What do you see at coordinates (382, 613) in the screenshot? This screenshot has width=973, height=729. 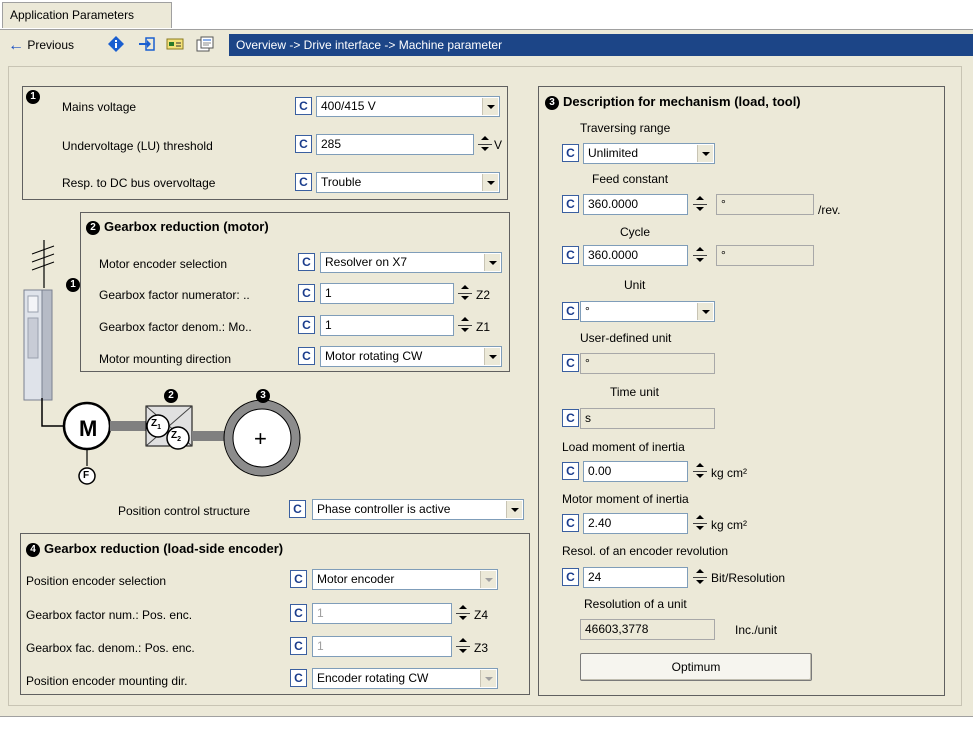 I see `pos-gearbox-numerator-input: 1` at bounding box center [382, 613].